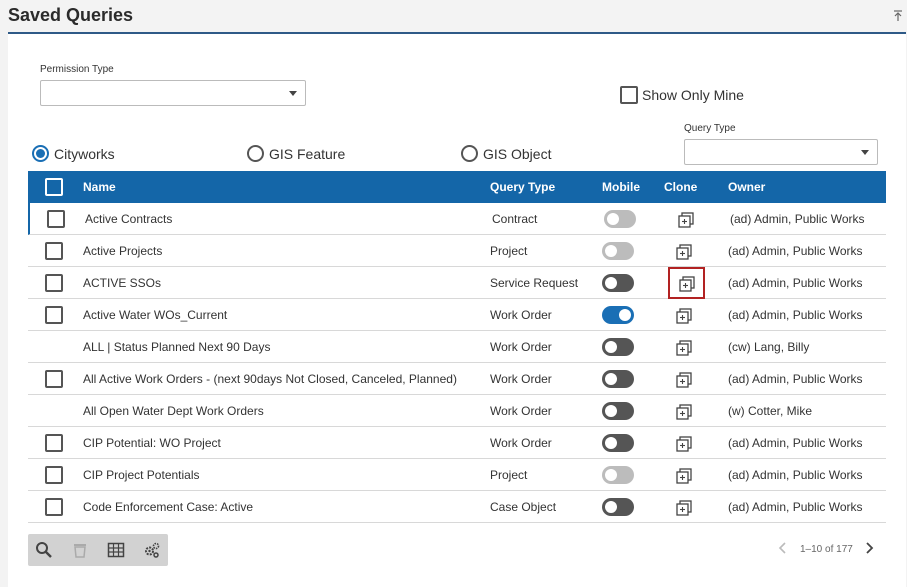 The image size is (907, 587). Describe the element at coordinates (517, 154) in the screenshot. I see `radio-gis-object-label: GIS Object` at that location.